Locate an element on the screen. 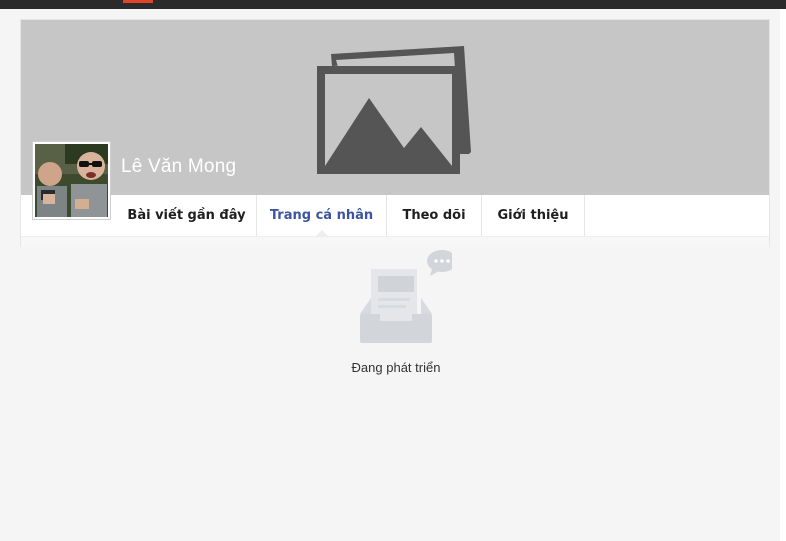  avatar is located at coordinates (71, 180).